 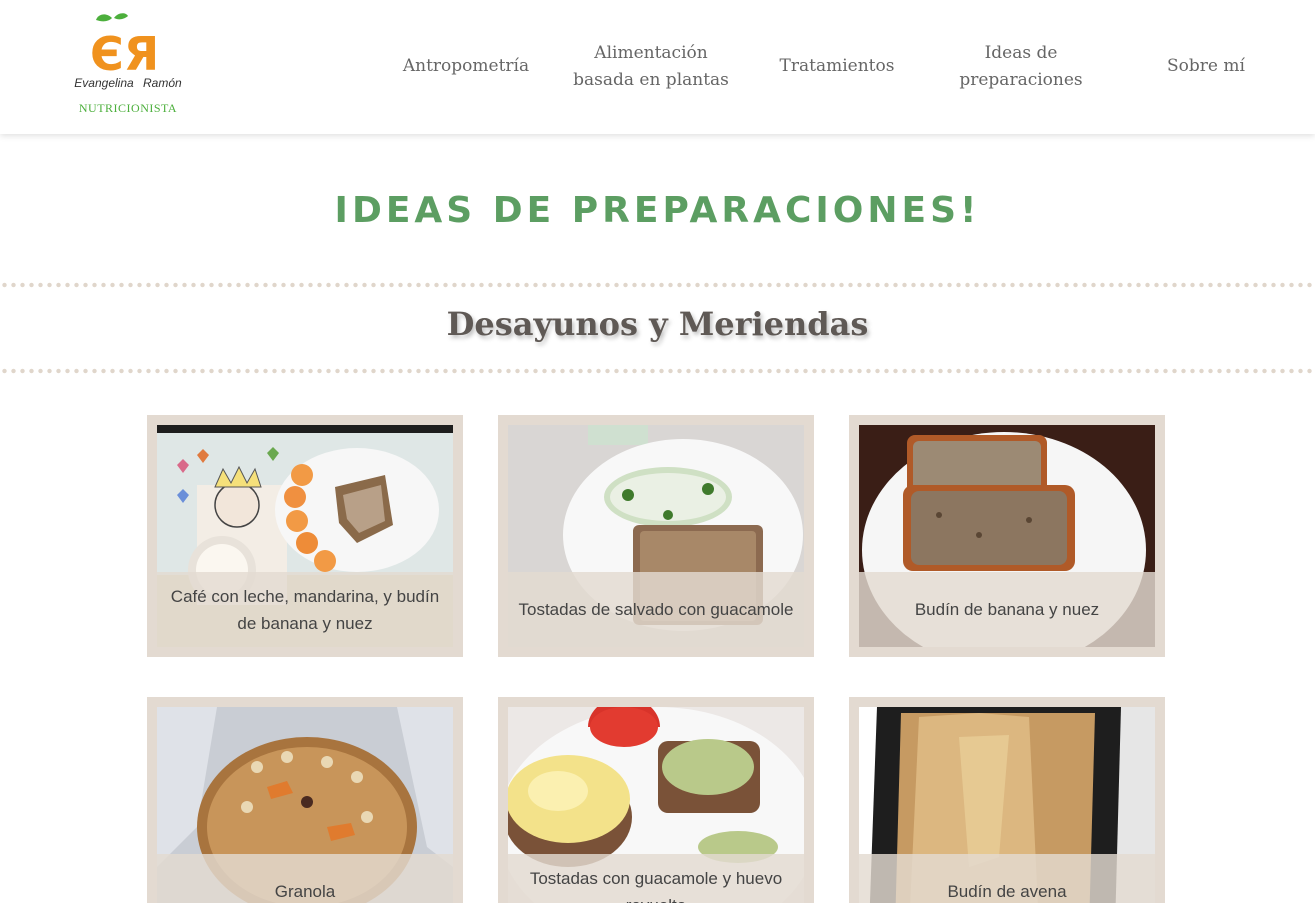 What do you see at coordinates (305, 805) in the screenshot?
I see `recipe-photo: Granola` at bounding box center [305, 805].